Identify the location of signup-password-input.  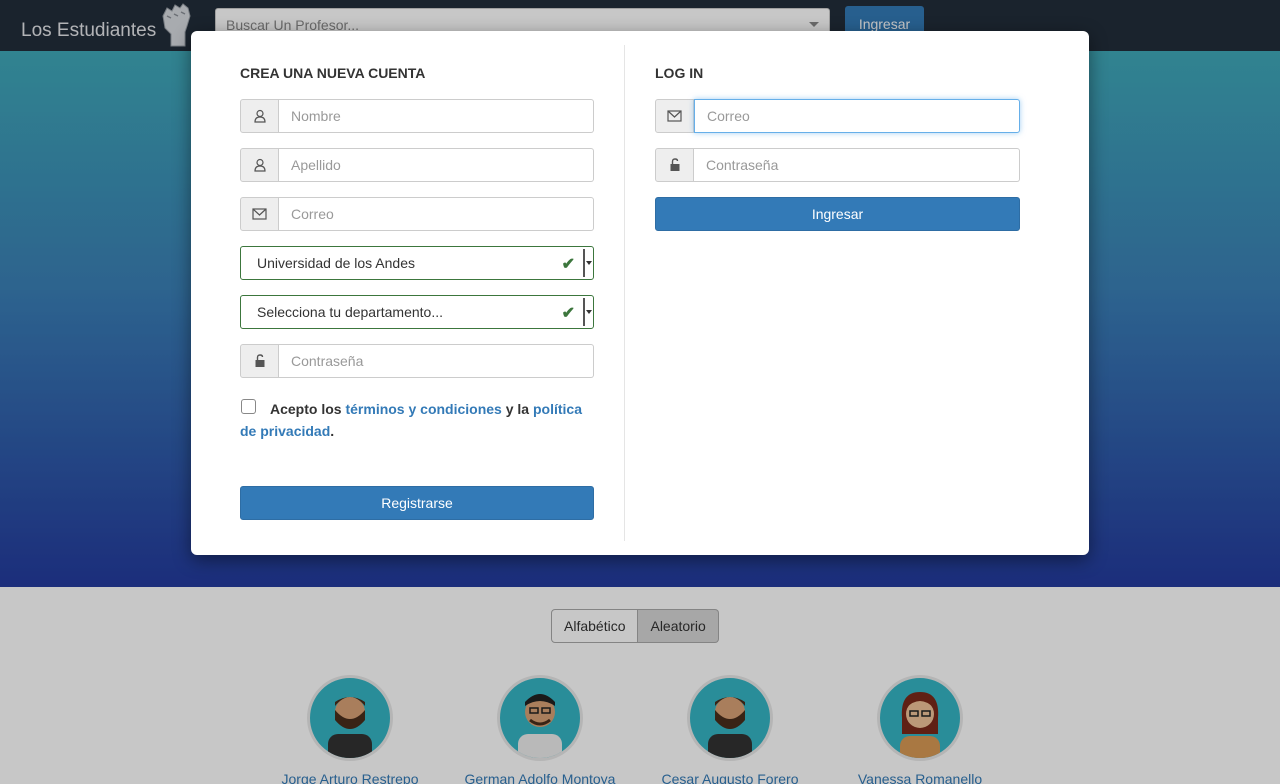
(436, 361).